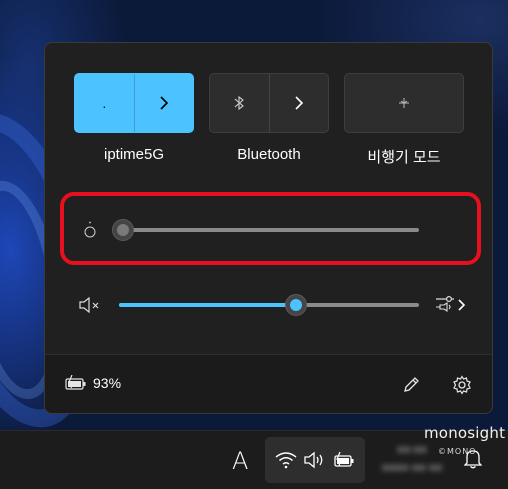 This screenshot has height=489, width=508. I want to click on volume-mixer-button, so click(452, 305).